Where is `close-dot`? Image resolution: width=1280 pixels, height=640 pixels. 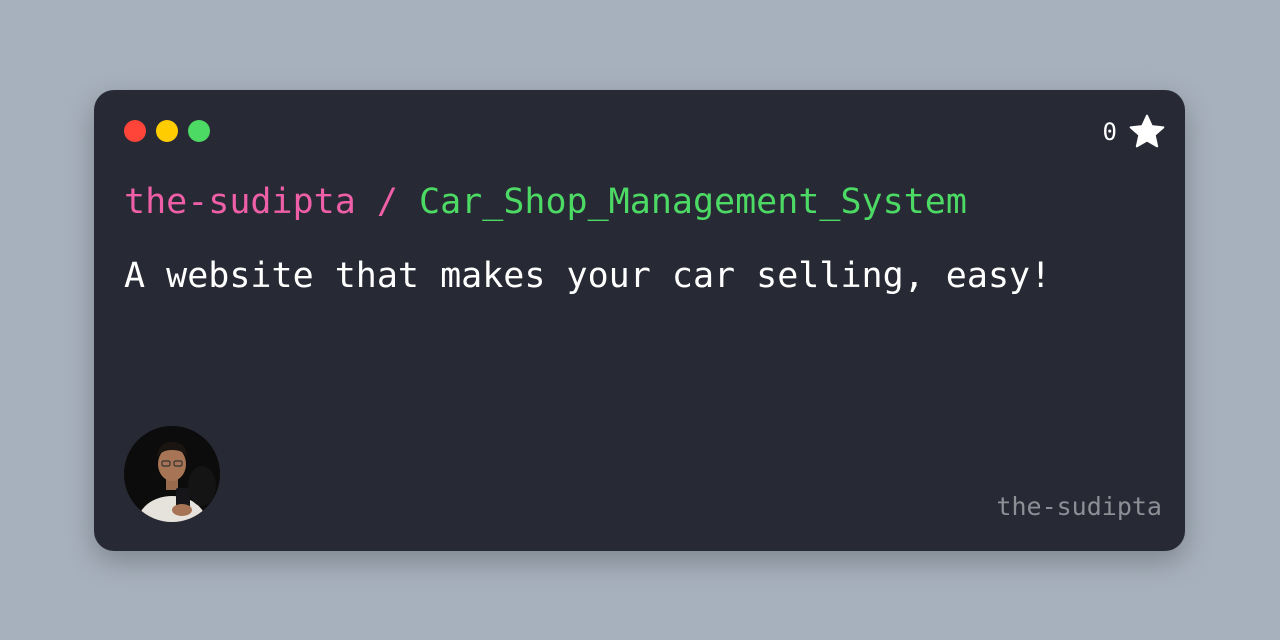 close-dot is located at coordinates (135, 131).